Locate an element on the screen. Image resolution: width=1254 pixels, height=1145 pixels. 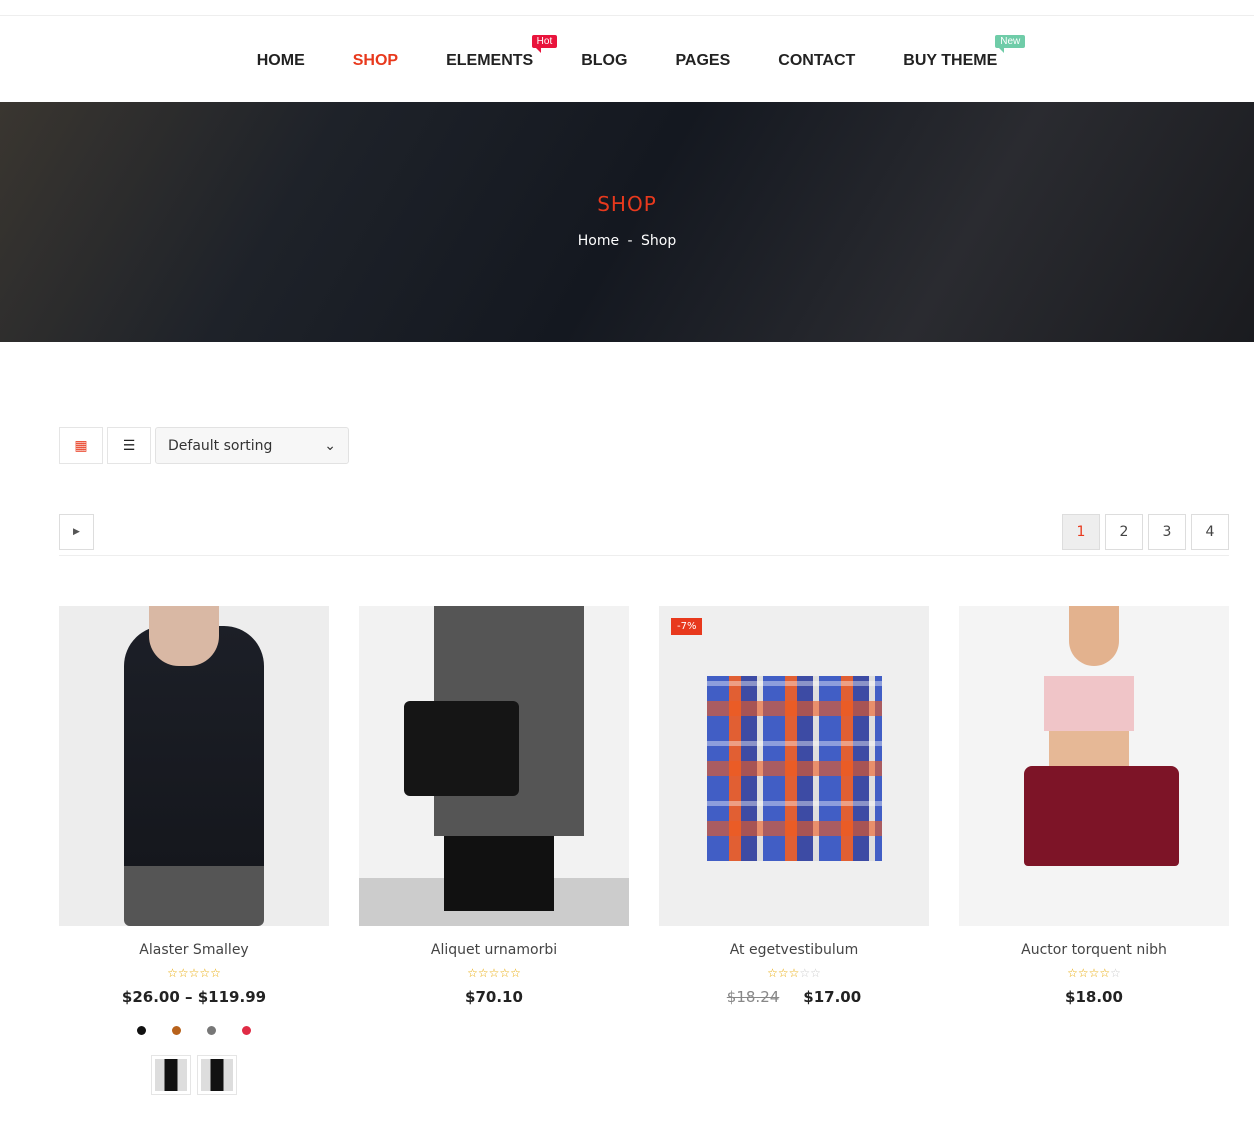
swatch-black is located at coordinates (141, 1030).